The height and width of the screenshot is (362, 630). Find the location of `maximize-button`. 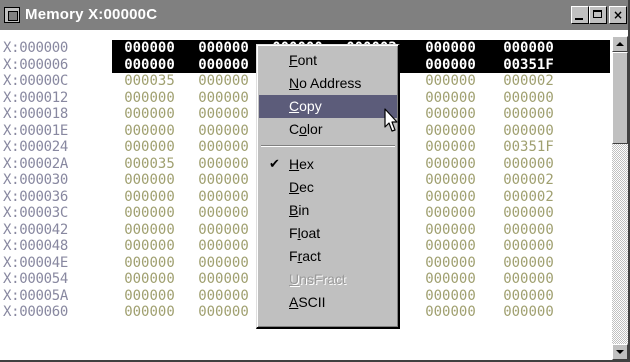

maximize-button is located at coordinates (598, 15).